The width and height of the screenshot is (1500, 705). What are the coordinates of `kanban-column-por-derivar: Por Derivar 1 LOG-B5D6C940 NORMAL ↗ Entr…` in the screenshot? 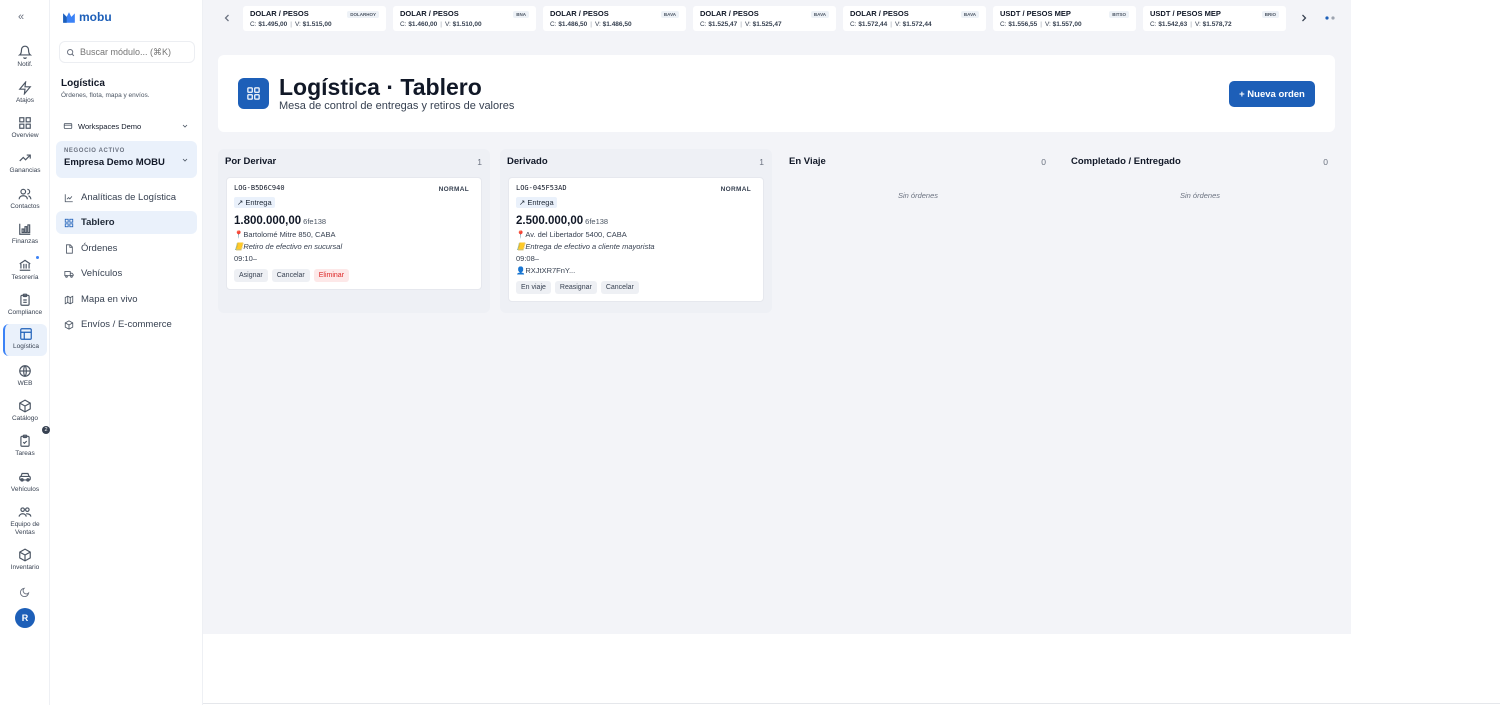 It's located at (354, 231).